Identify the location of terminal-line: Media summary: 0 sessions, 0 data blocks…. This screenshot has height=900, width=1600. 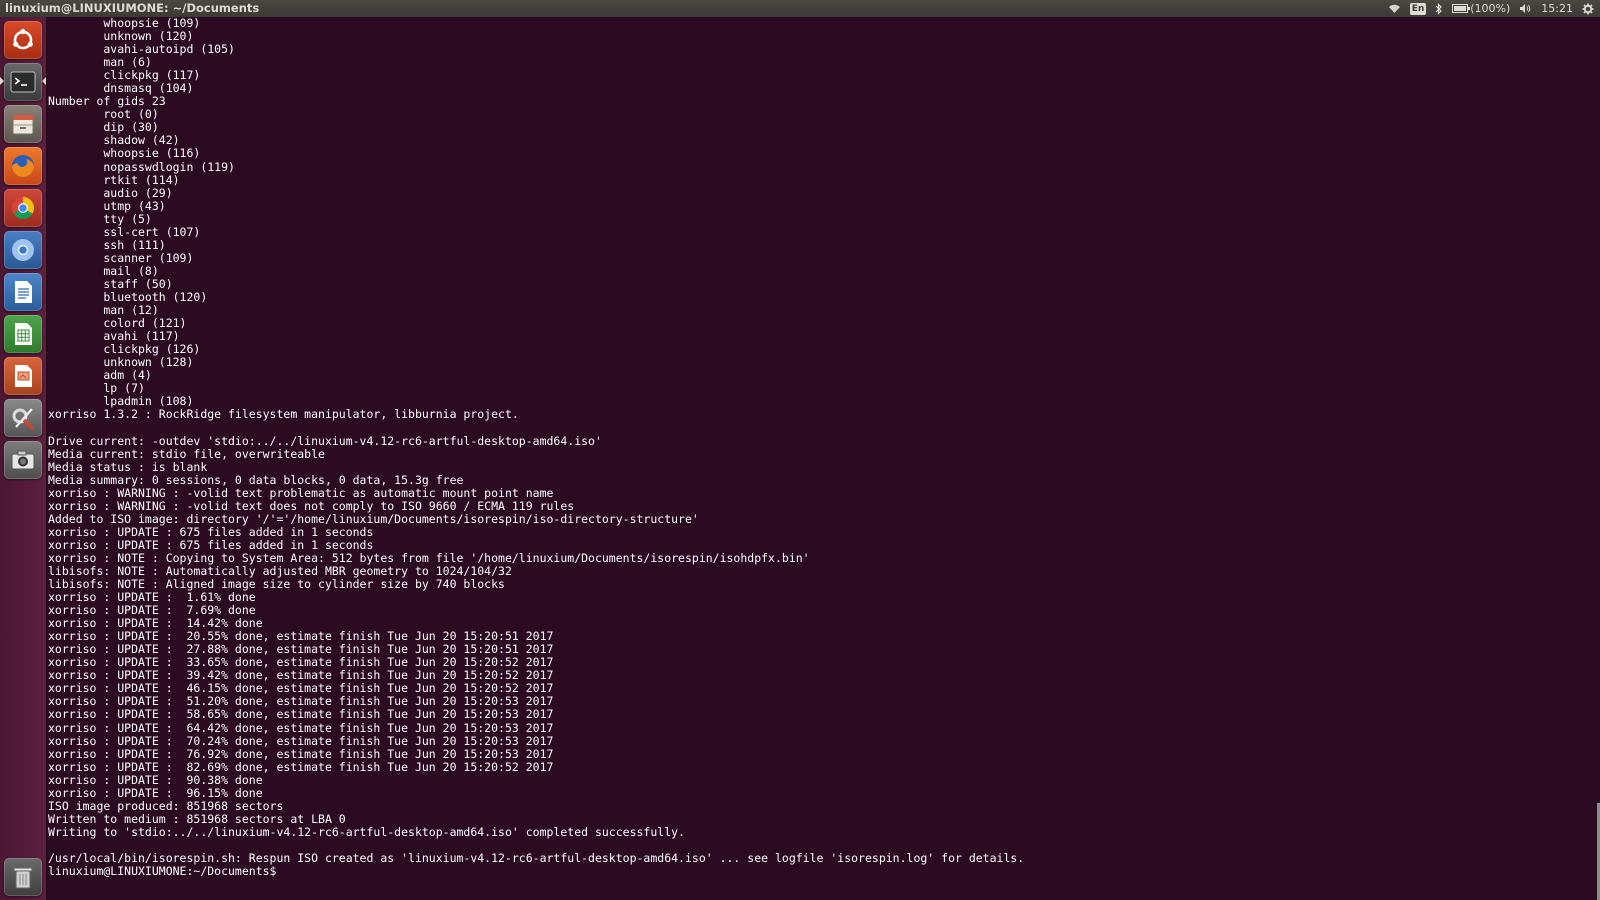
(256, 479).